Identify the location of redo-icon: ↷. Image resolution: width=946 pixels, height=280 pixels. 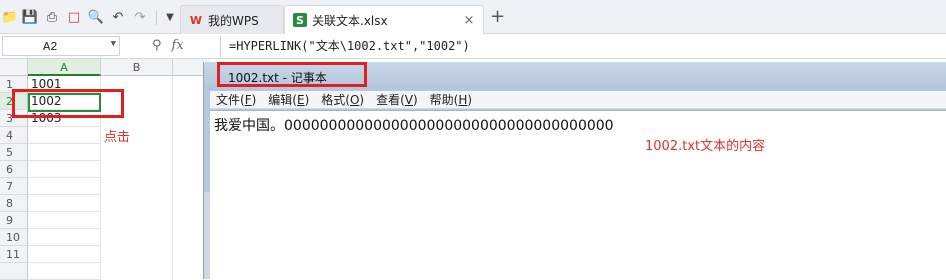
(140, 17).